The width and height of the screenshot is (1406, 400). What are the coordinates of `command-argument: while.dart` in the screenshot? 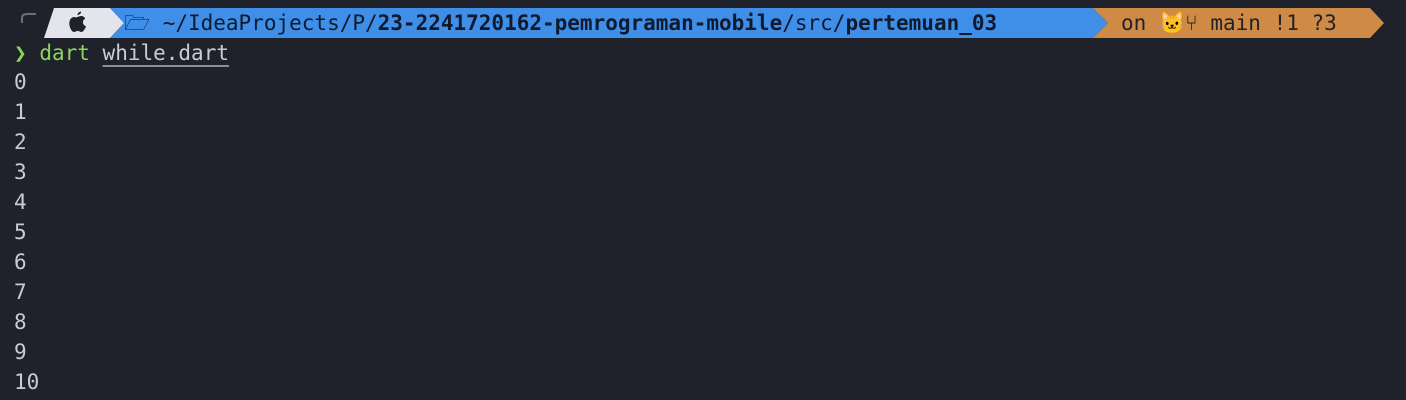 It's located at (166, 53).